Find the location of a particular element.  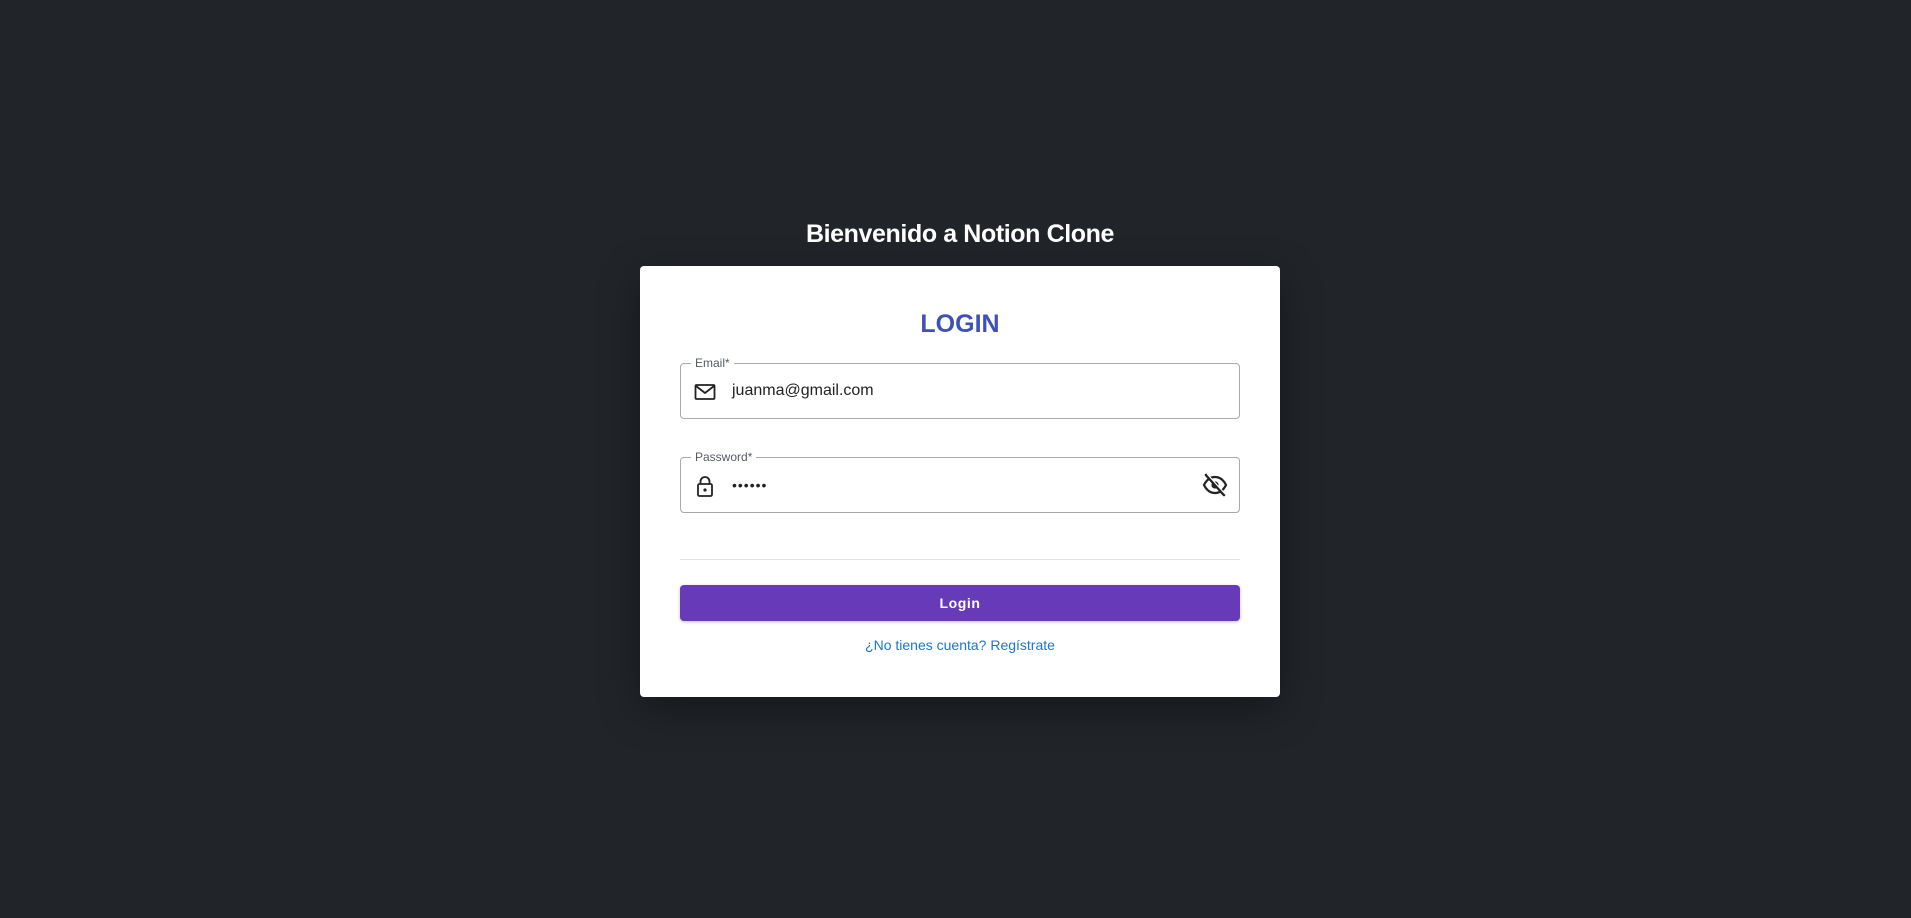

form-divider is located at coordinates (960, 559).